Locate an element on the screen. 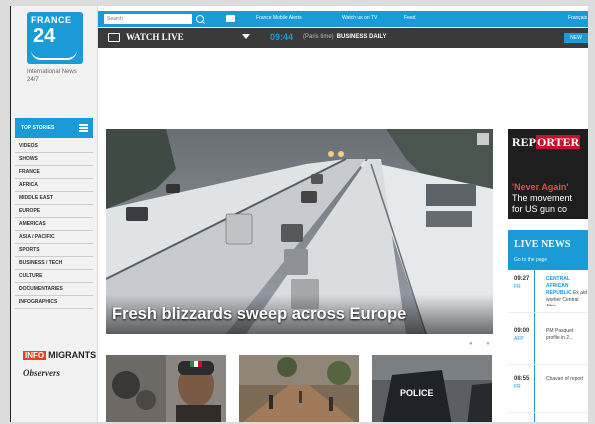 The height and width of the screenshot is (424, 595). hero-title: Fresh blizzards sweep across Europe is located at coordinates (259, 314).